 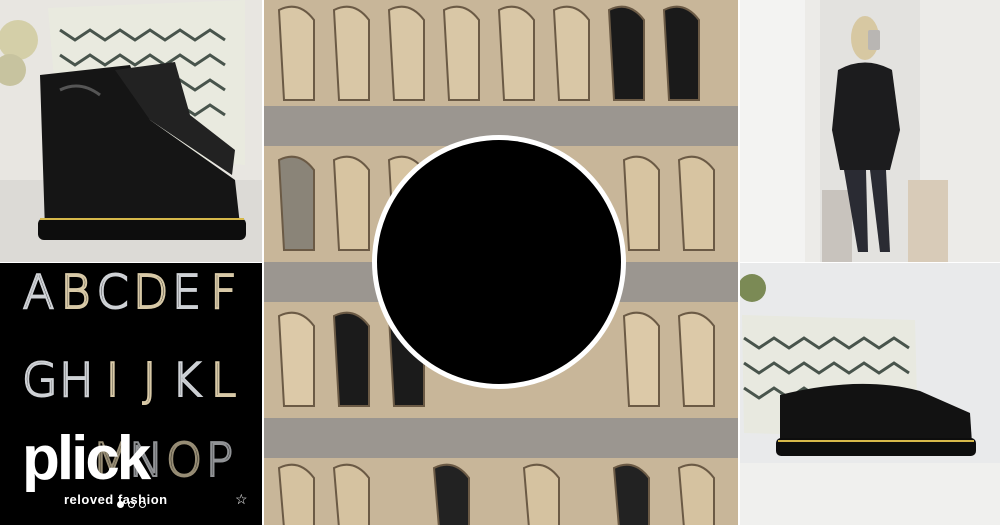 I want to click on letter-c: C, so click(x=112, y=292).